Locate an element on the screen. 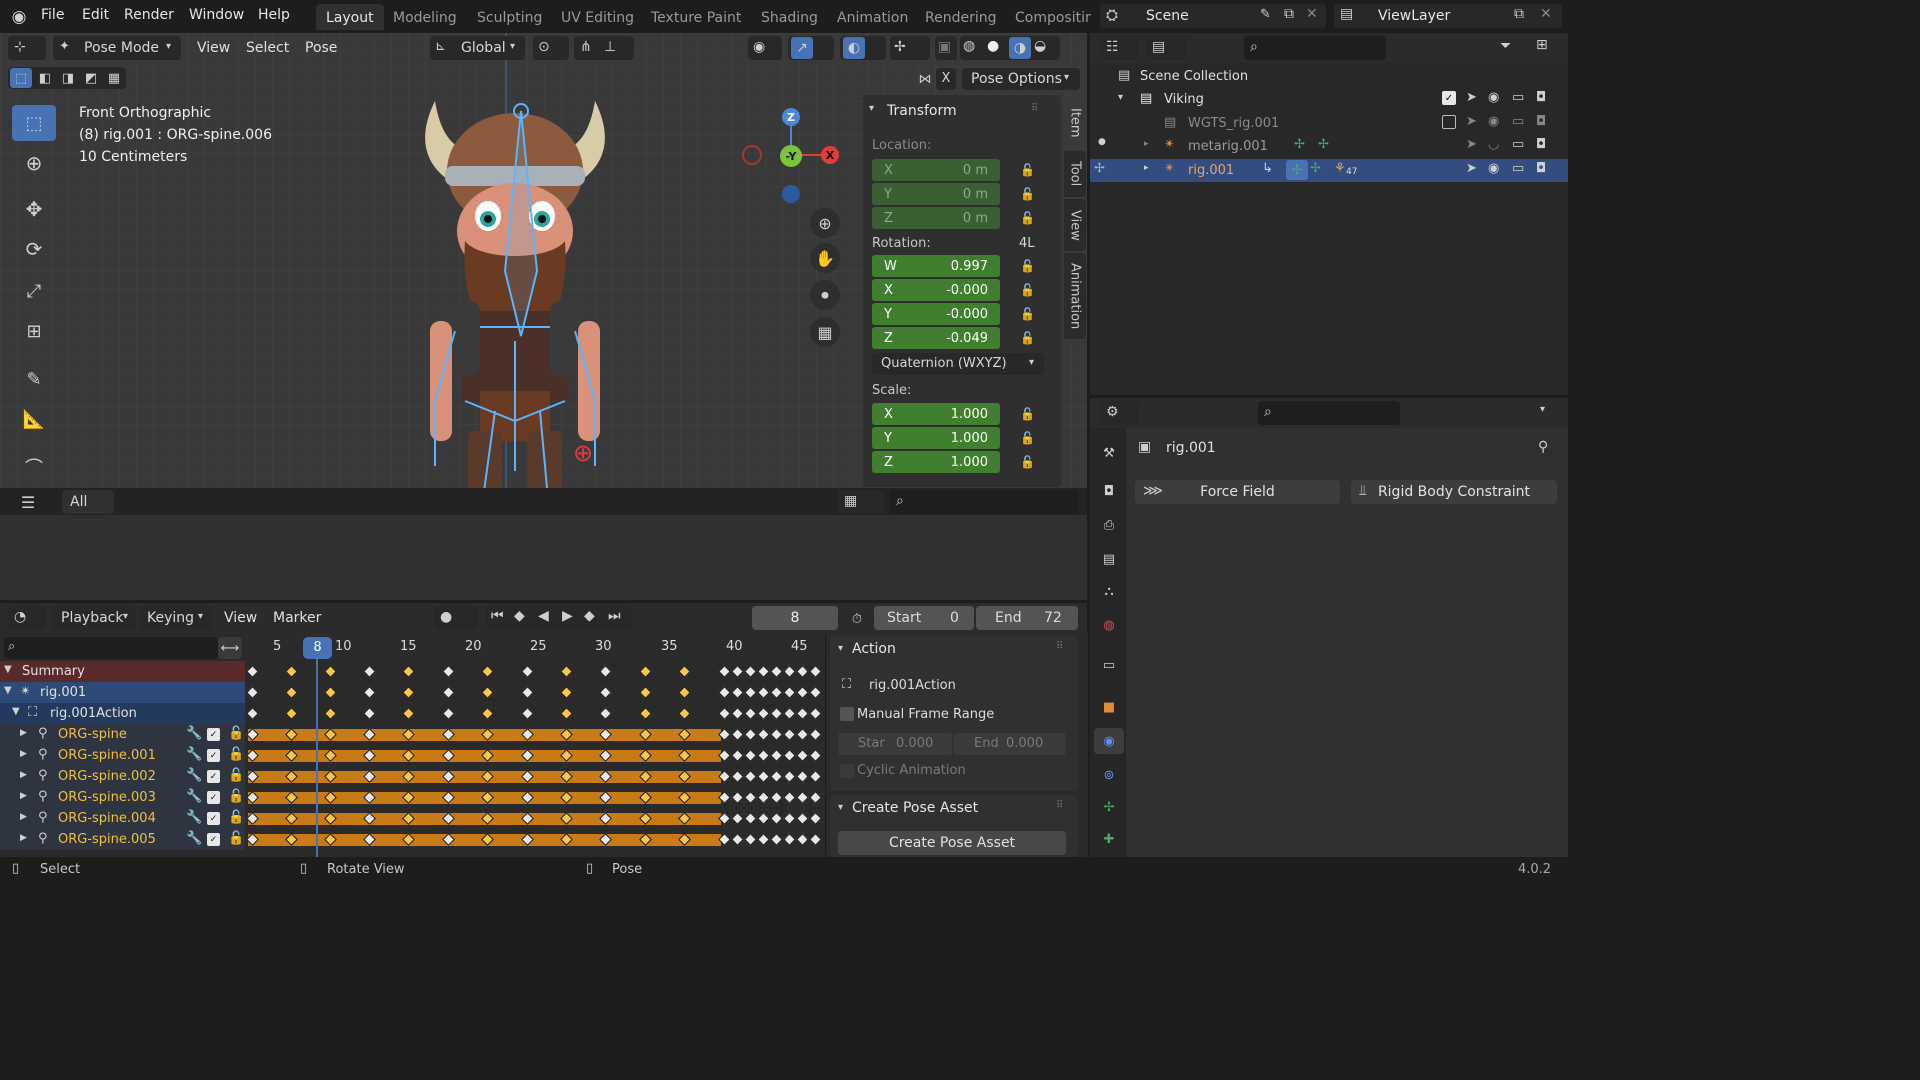  tab-shading: Shading is located at coordinates (789, 17).